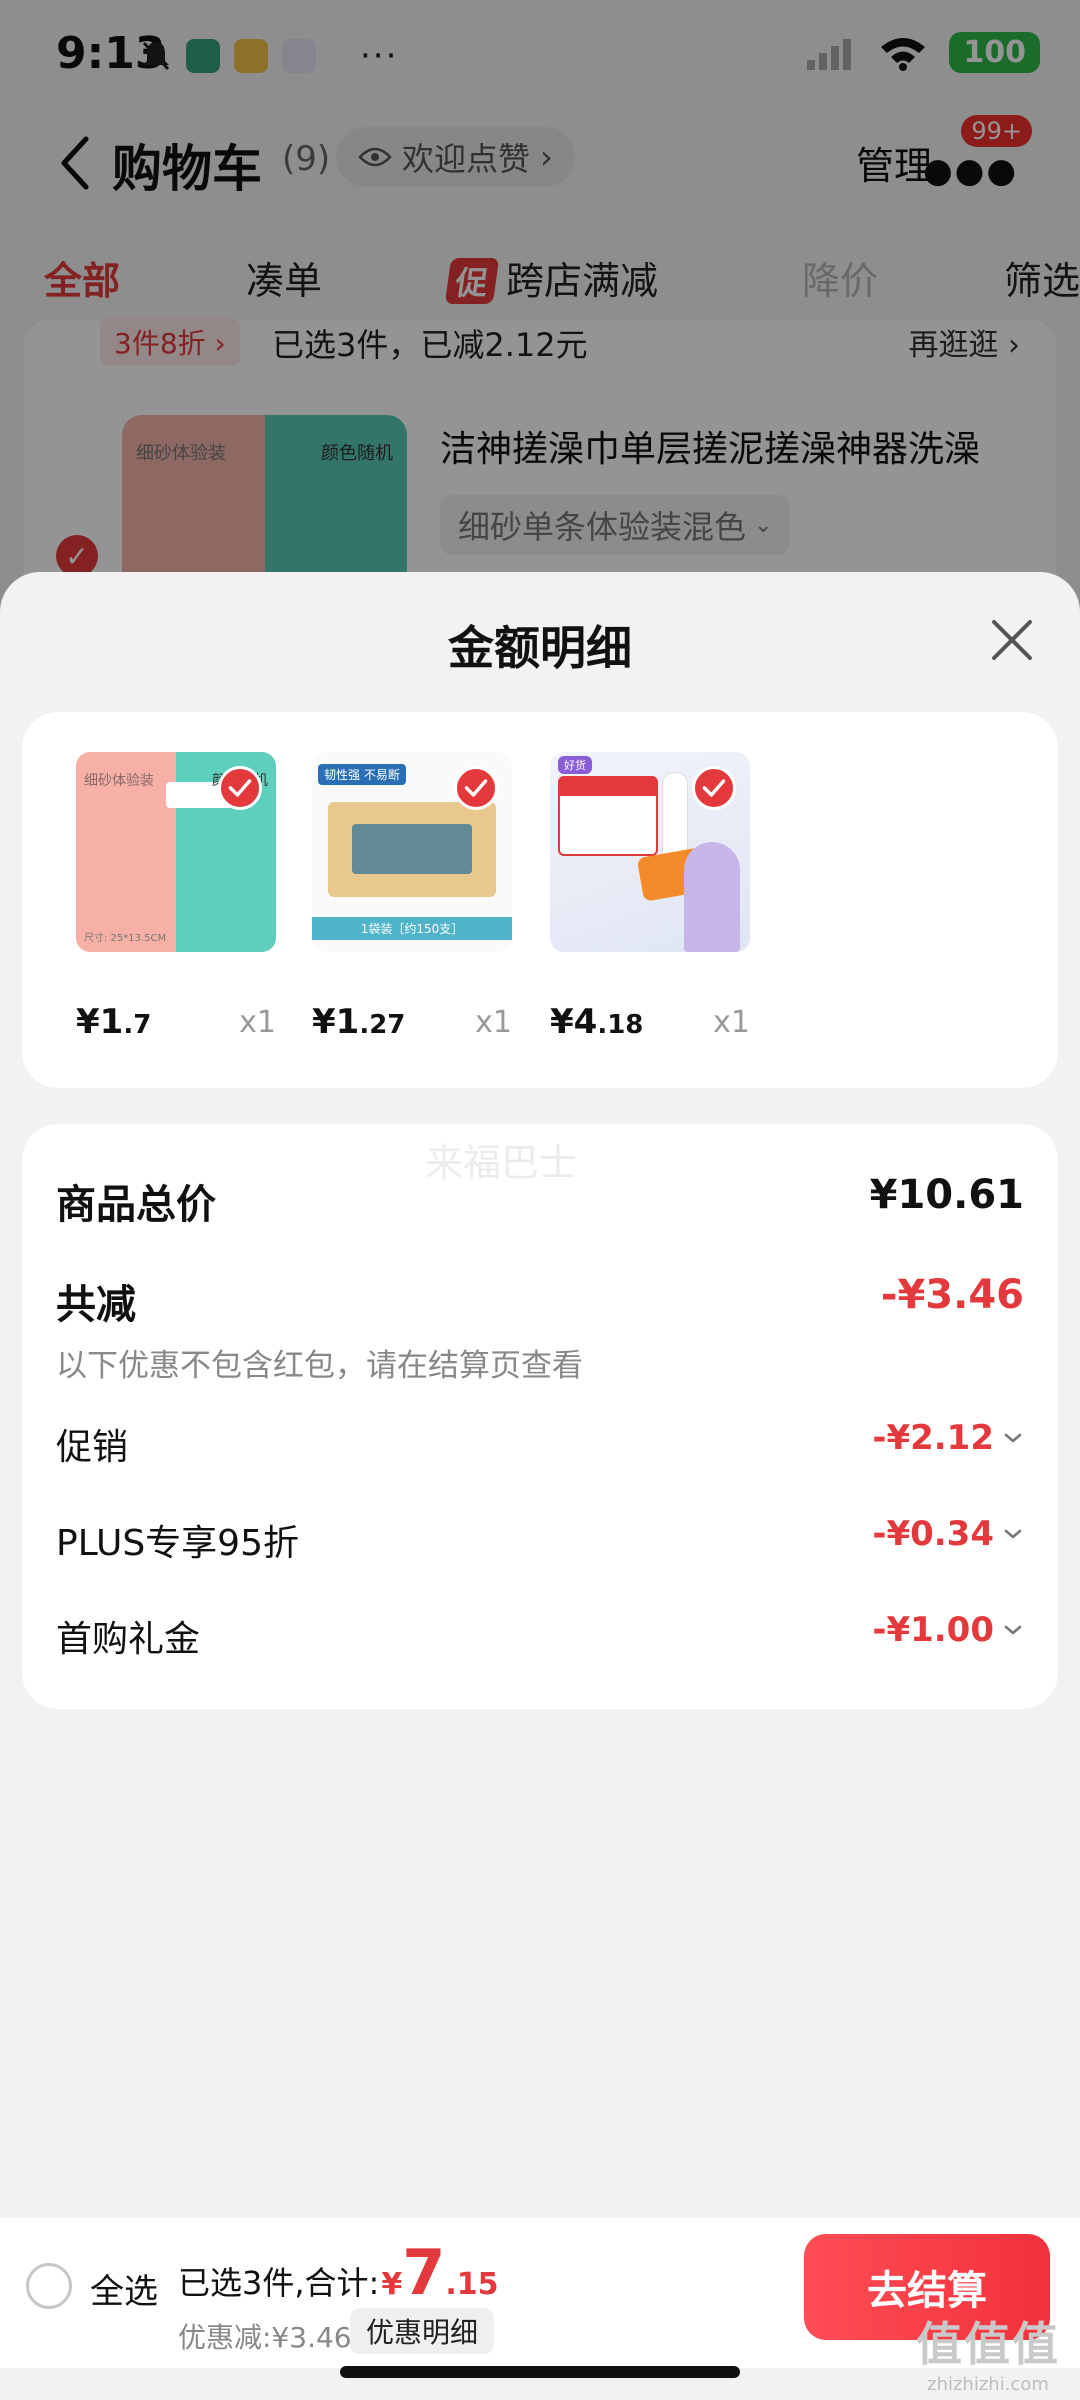  I want to click on thumb-label: 韧性强 不易断, so click(362, 774).